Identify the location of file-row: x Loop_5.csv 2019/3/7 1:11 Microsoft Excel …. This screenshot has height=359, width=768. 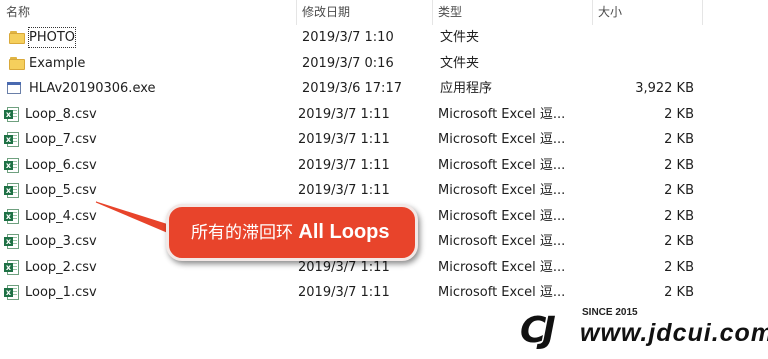
(384, 190).